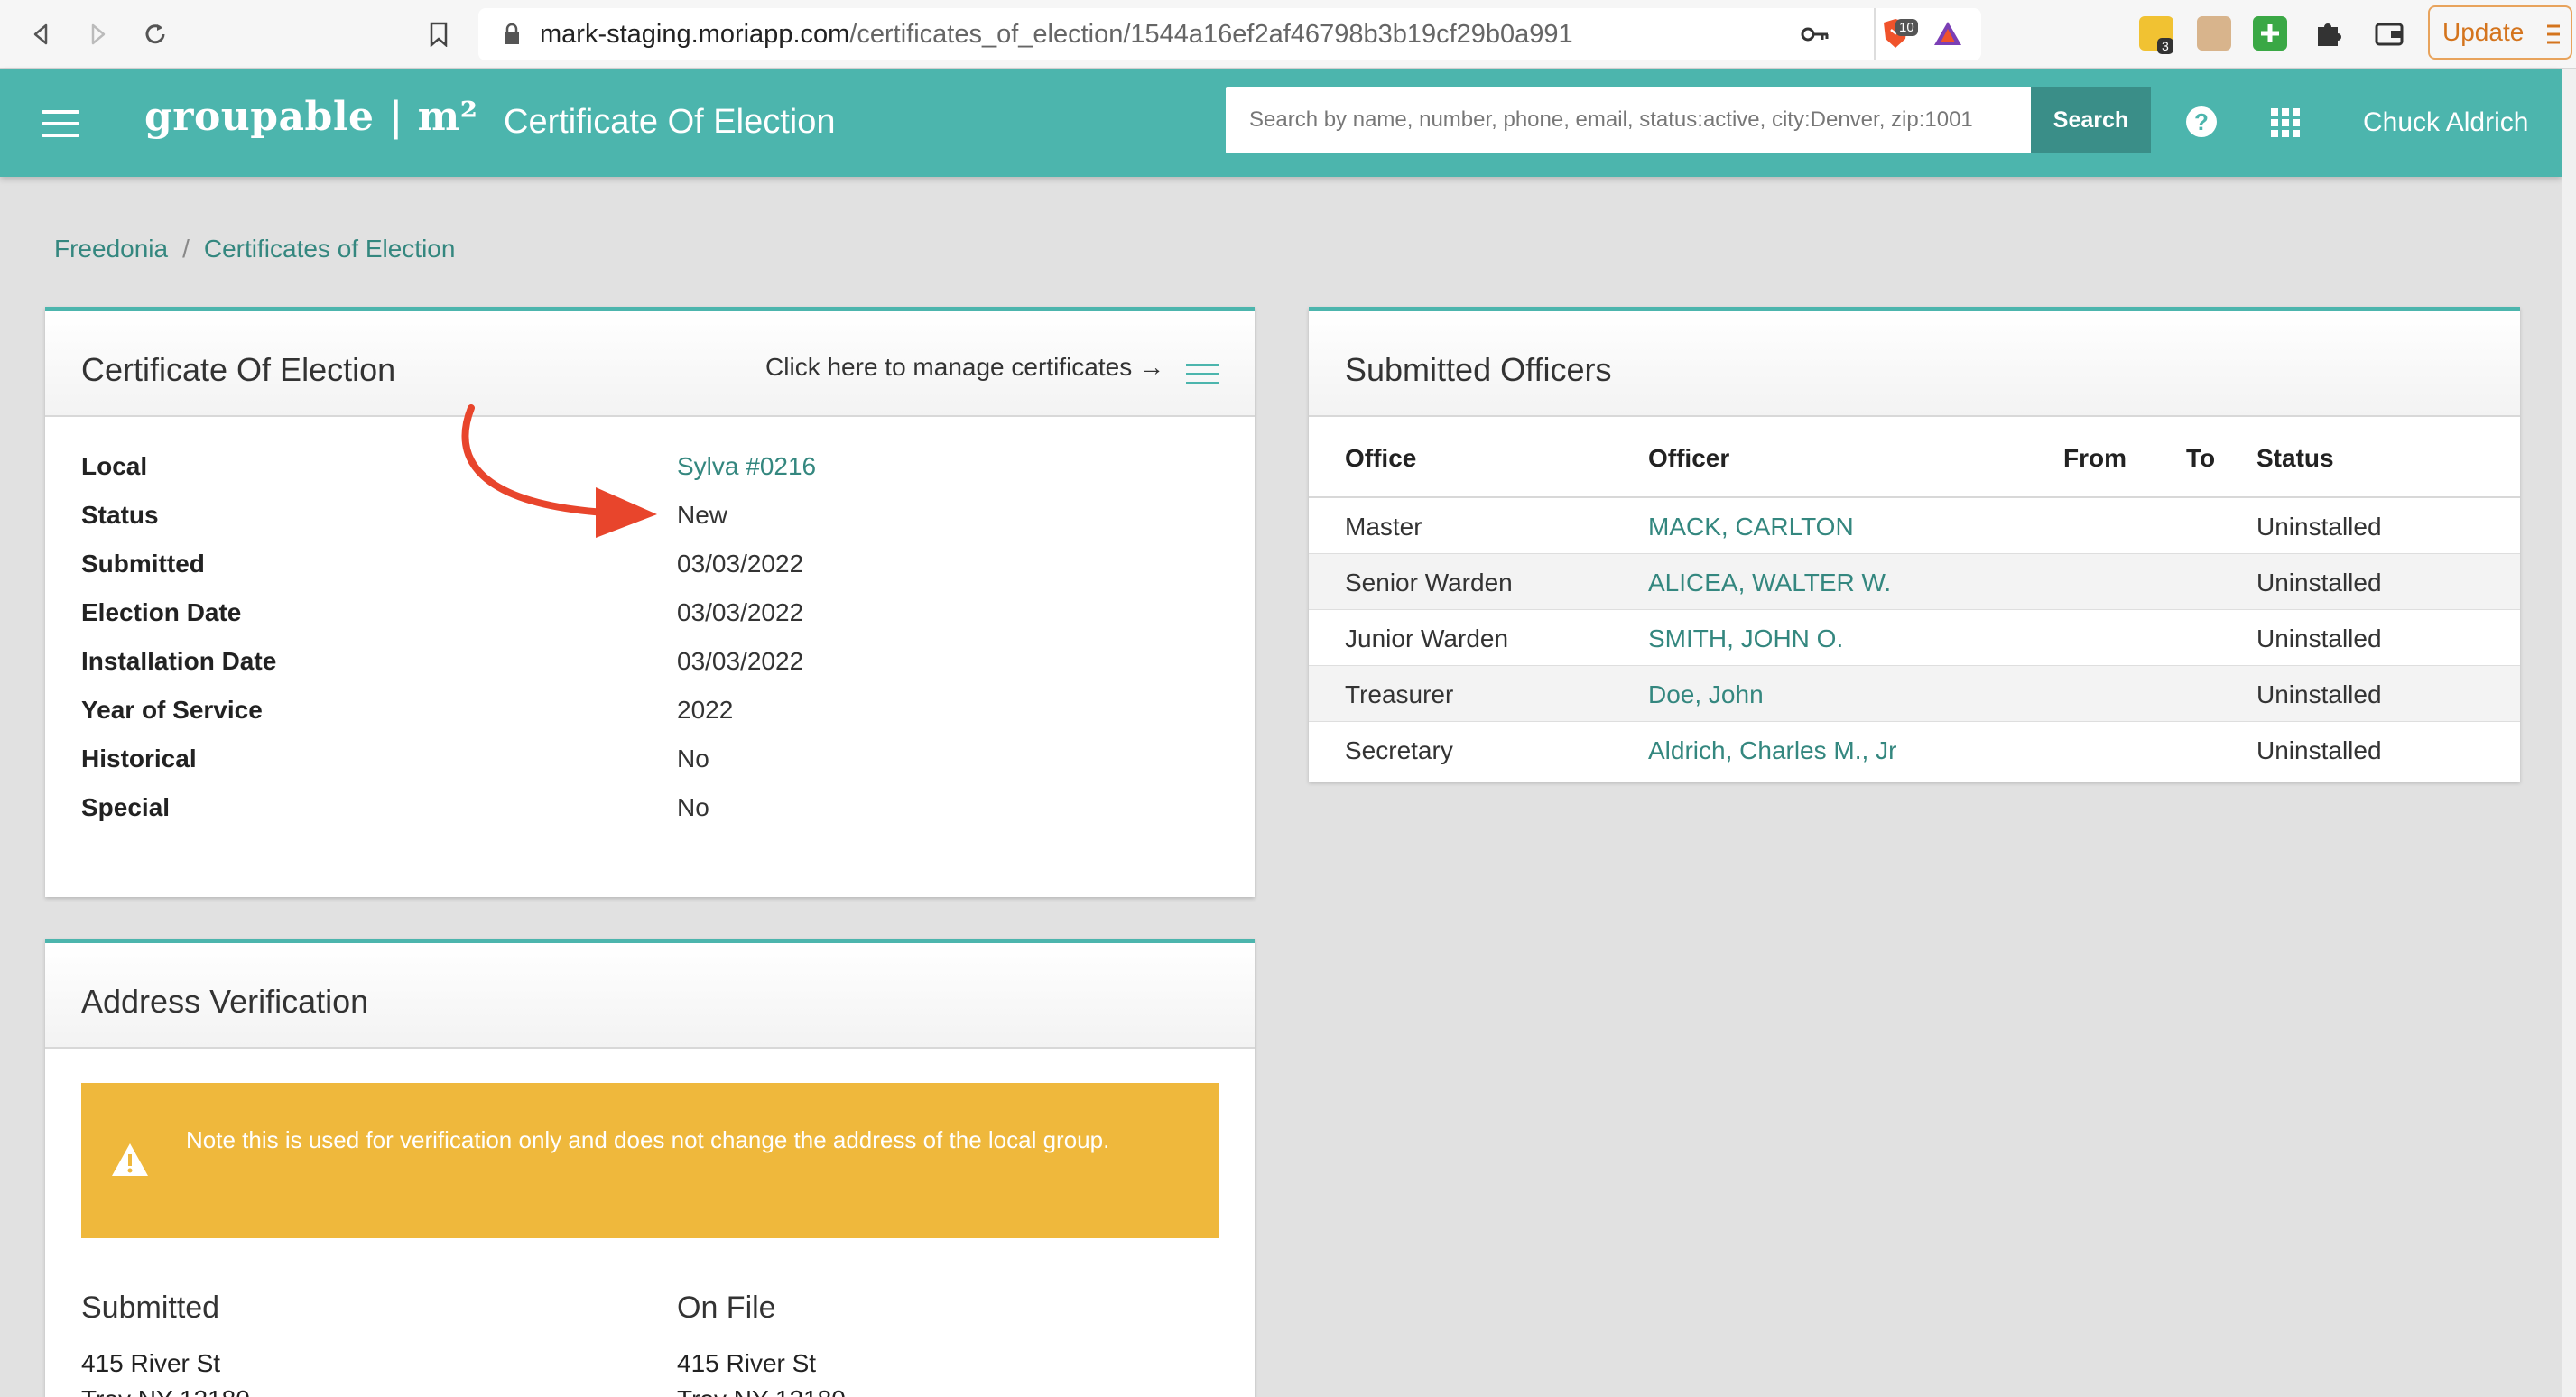 This screenshot has height=1397, width=2576. What do you see at coordinates (165, 1391) in the screenshot?
I see `submitted-address-line: Troy NY 12180` at bounding box center [165, 1391].